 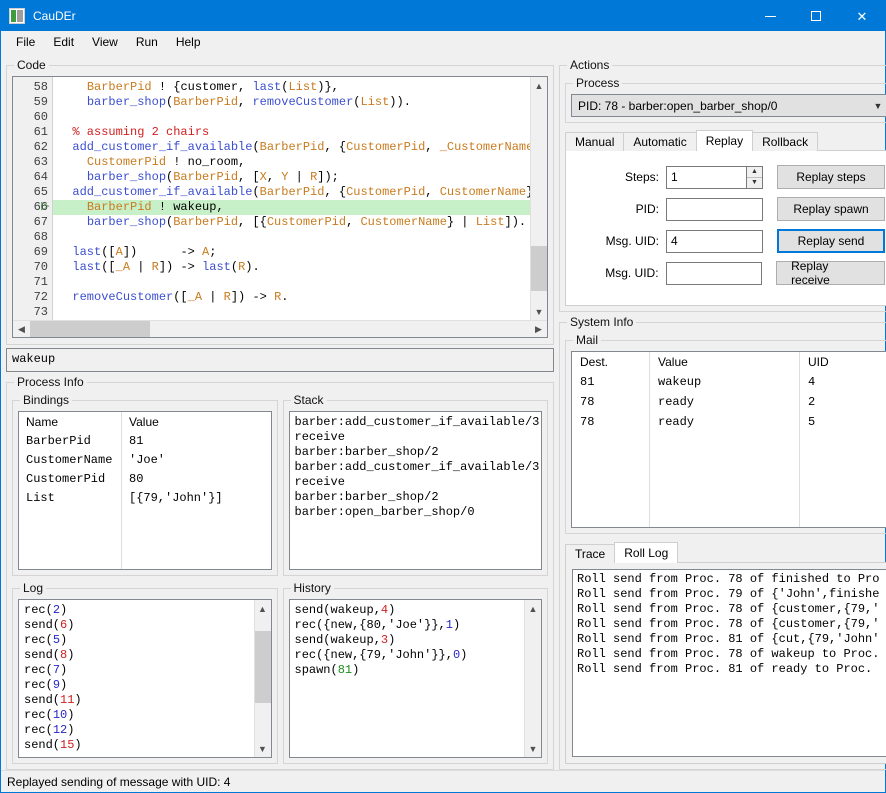 I want to click on list-item: send(15), so click(x=136, y=745).